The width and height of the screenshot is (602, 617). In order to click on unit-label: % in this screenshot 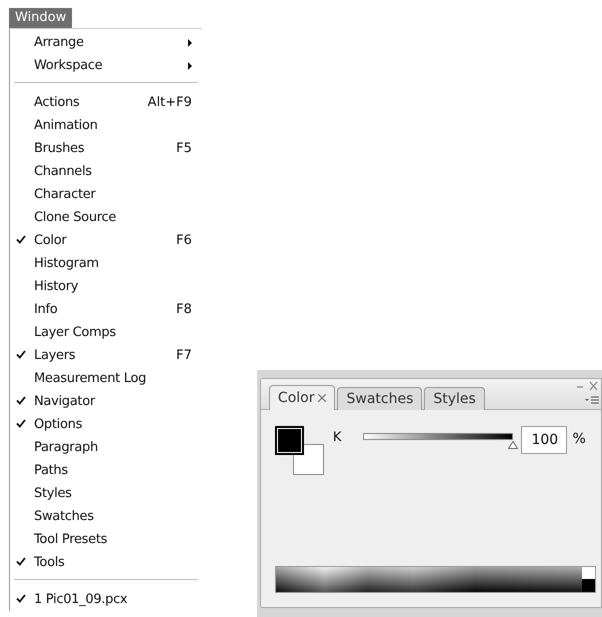, I will do `click(579, 439)`.